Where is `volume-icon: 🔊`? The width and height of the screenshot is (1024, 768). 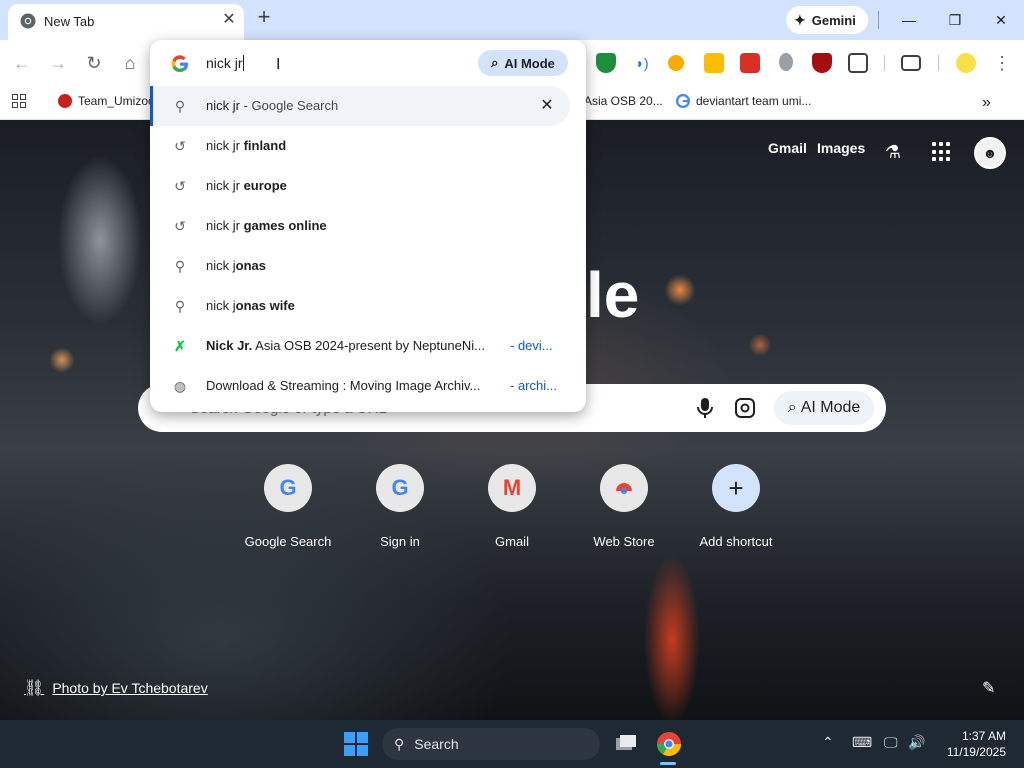 volume-icon: 🔊 is located at coordinates (916, 742).